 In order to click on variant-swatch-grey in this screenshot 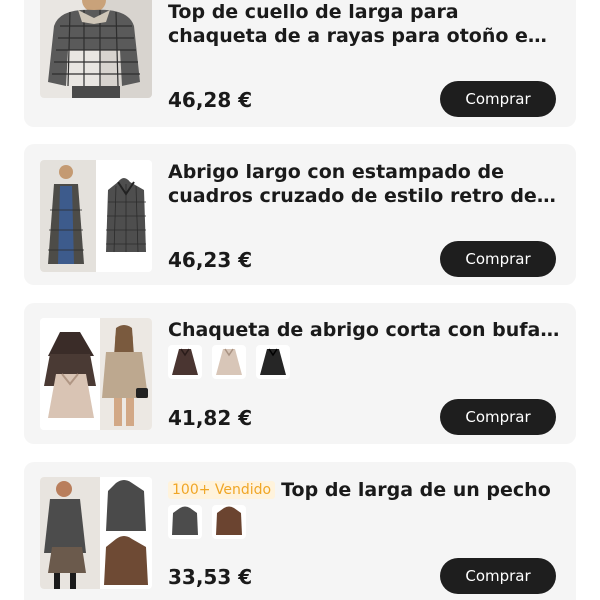, I will do `click(185, 522)`.